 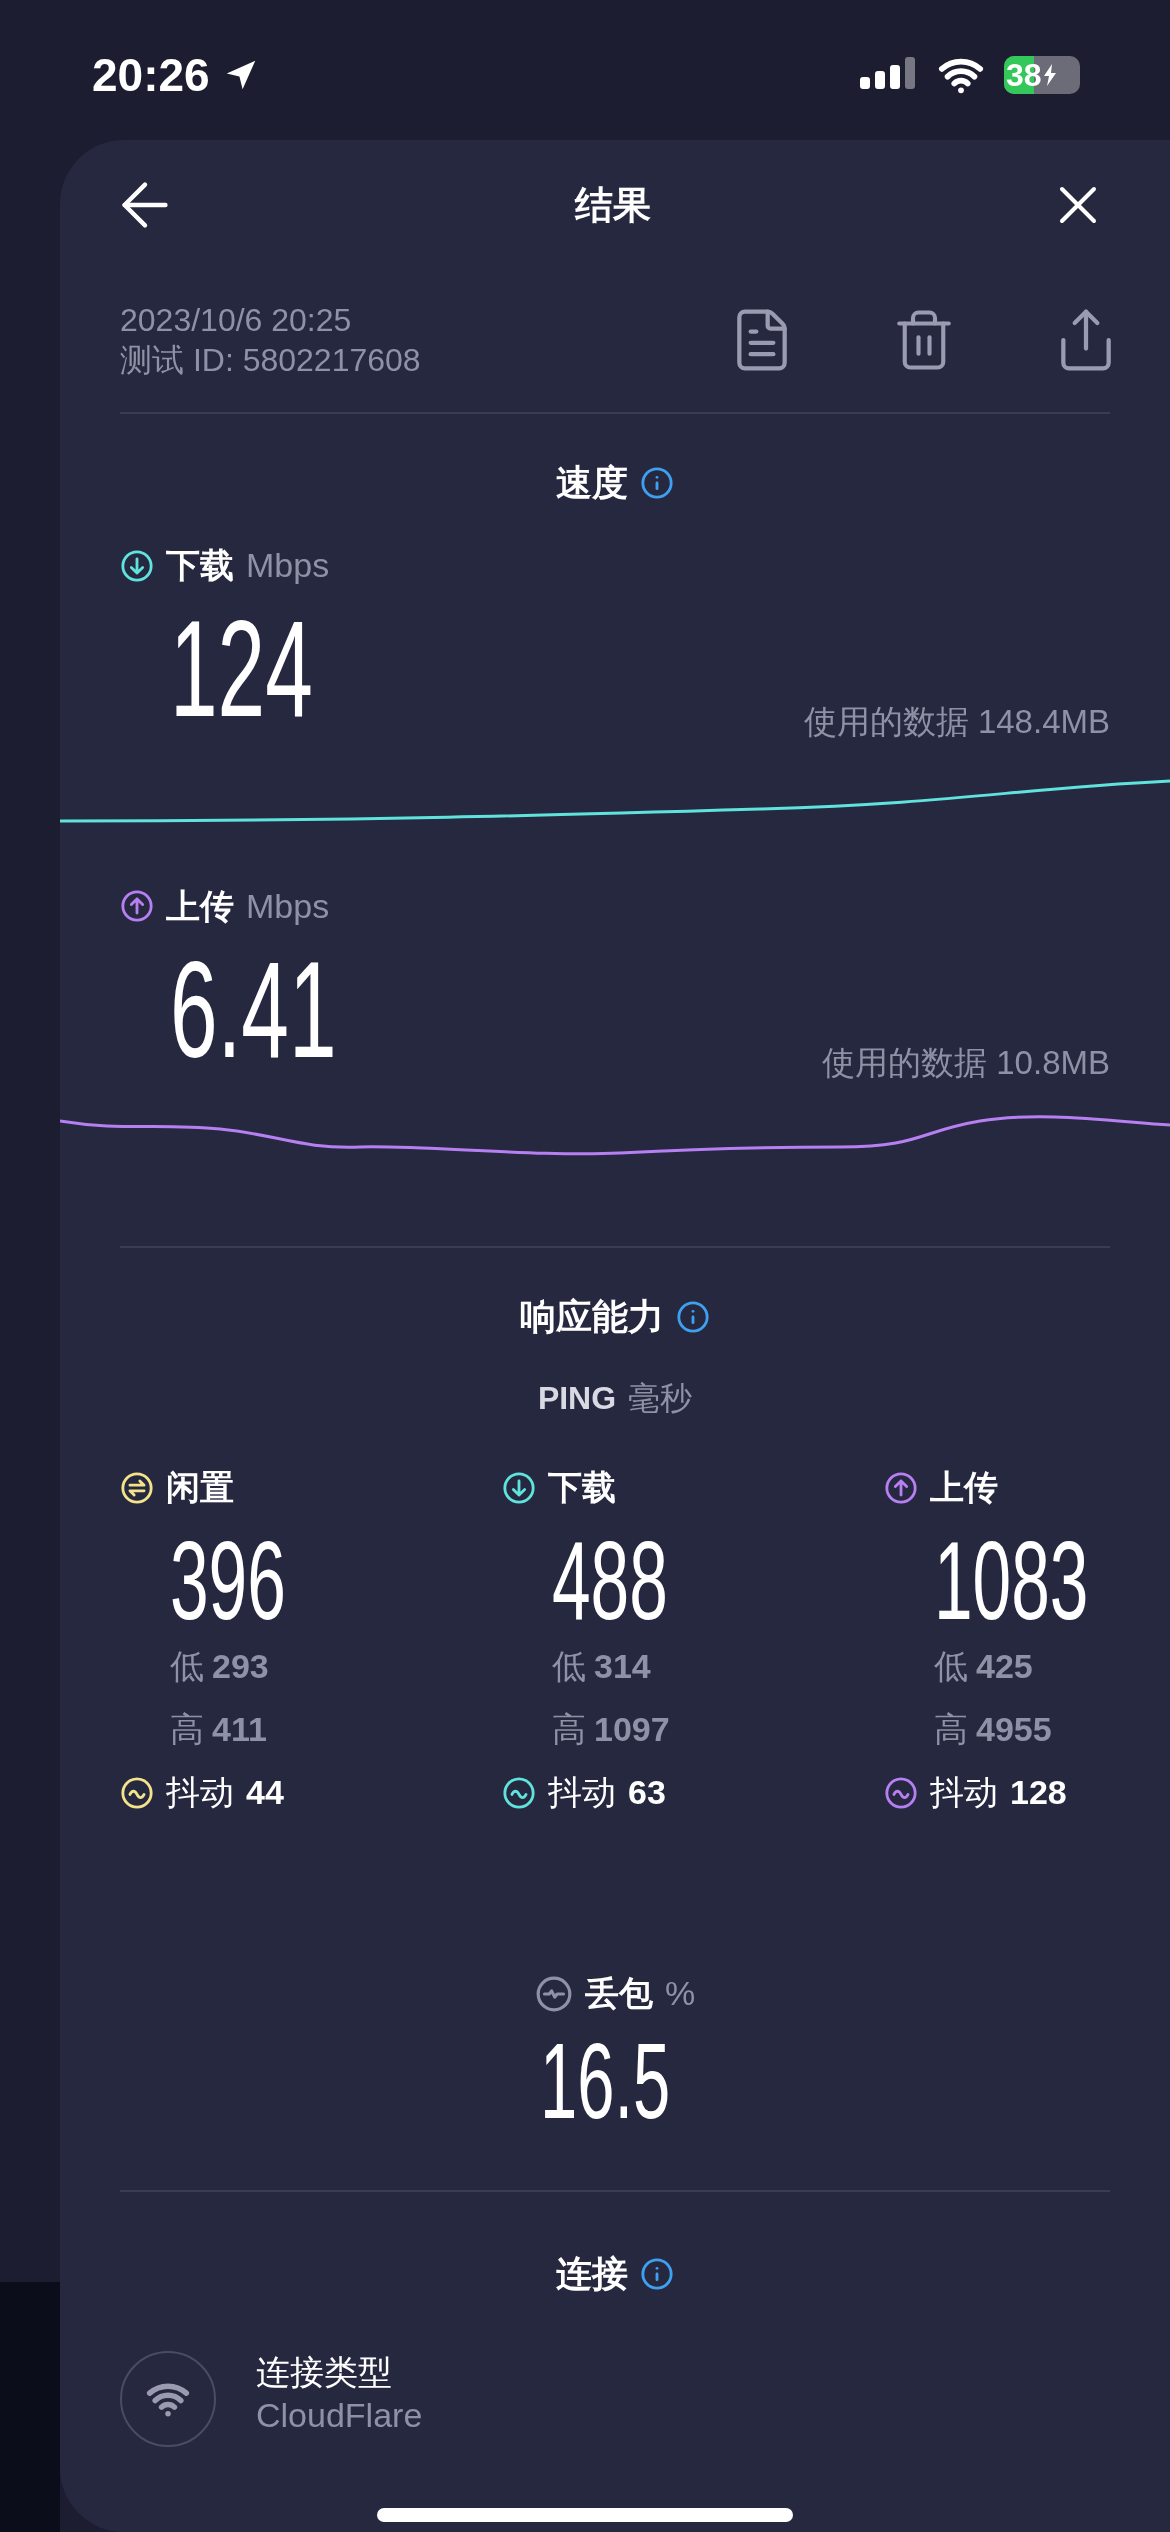 What do you see at coordinates (1038, 1792) in the screenshot?
I see `jitter-value: 128` at bounding box center [1038, 1792].